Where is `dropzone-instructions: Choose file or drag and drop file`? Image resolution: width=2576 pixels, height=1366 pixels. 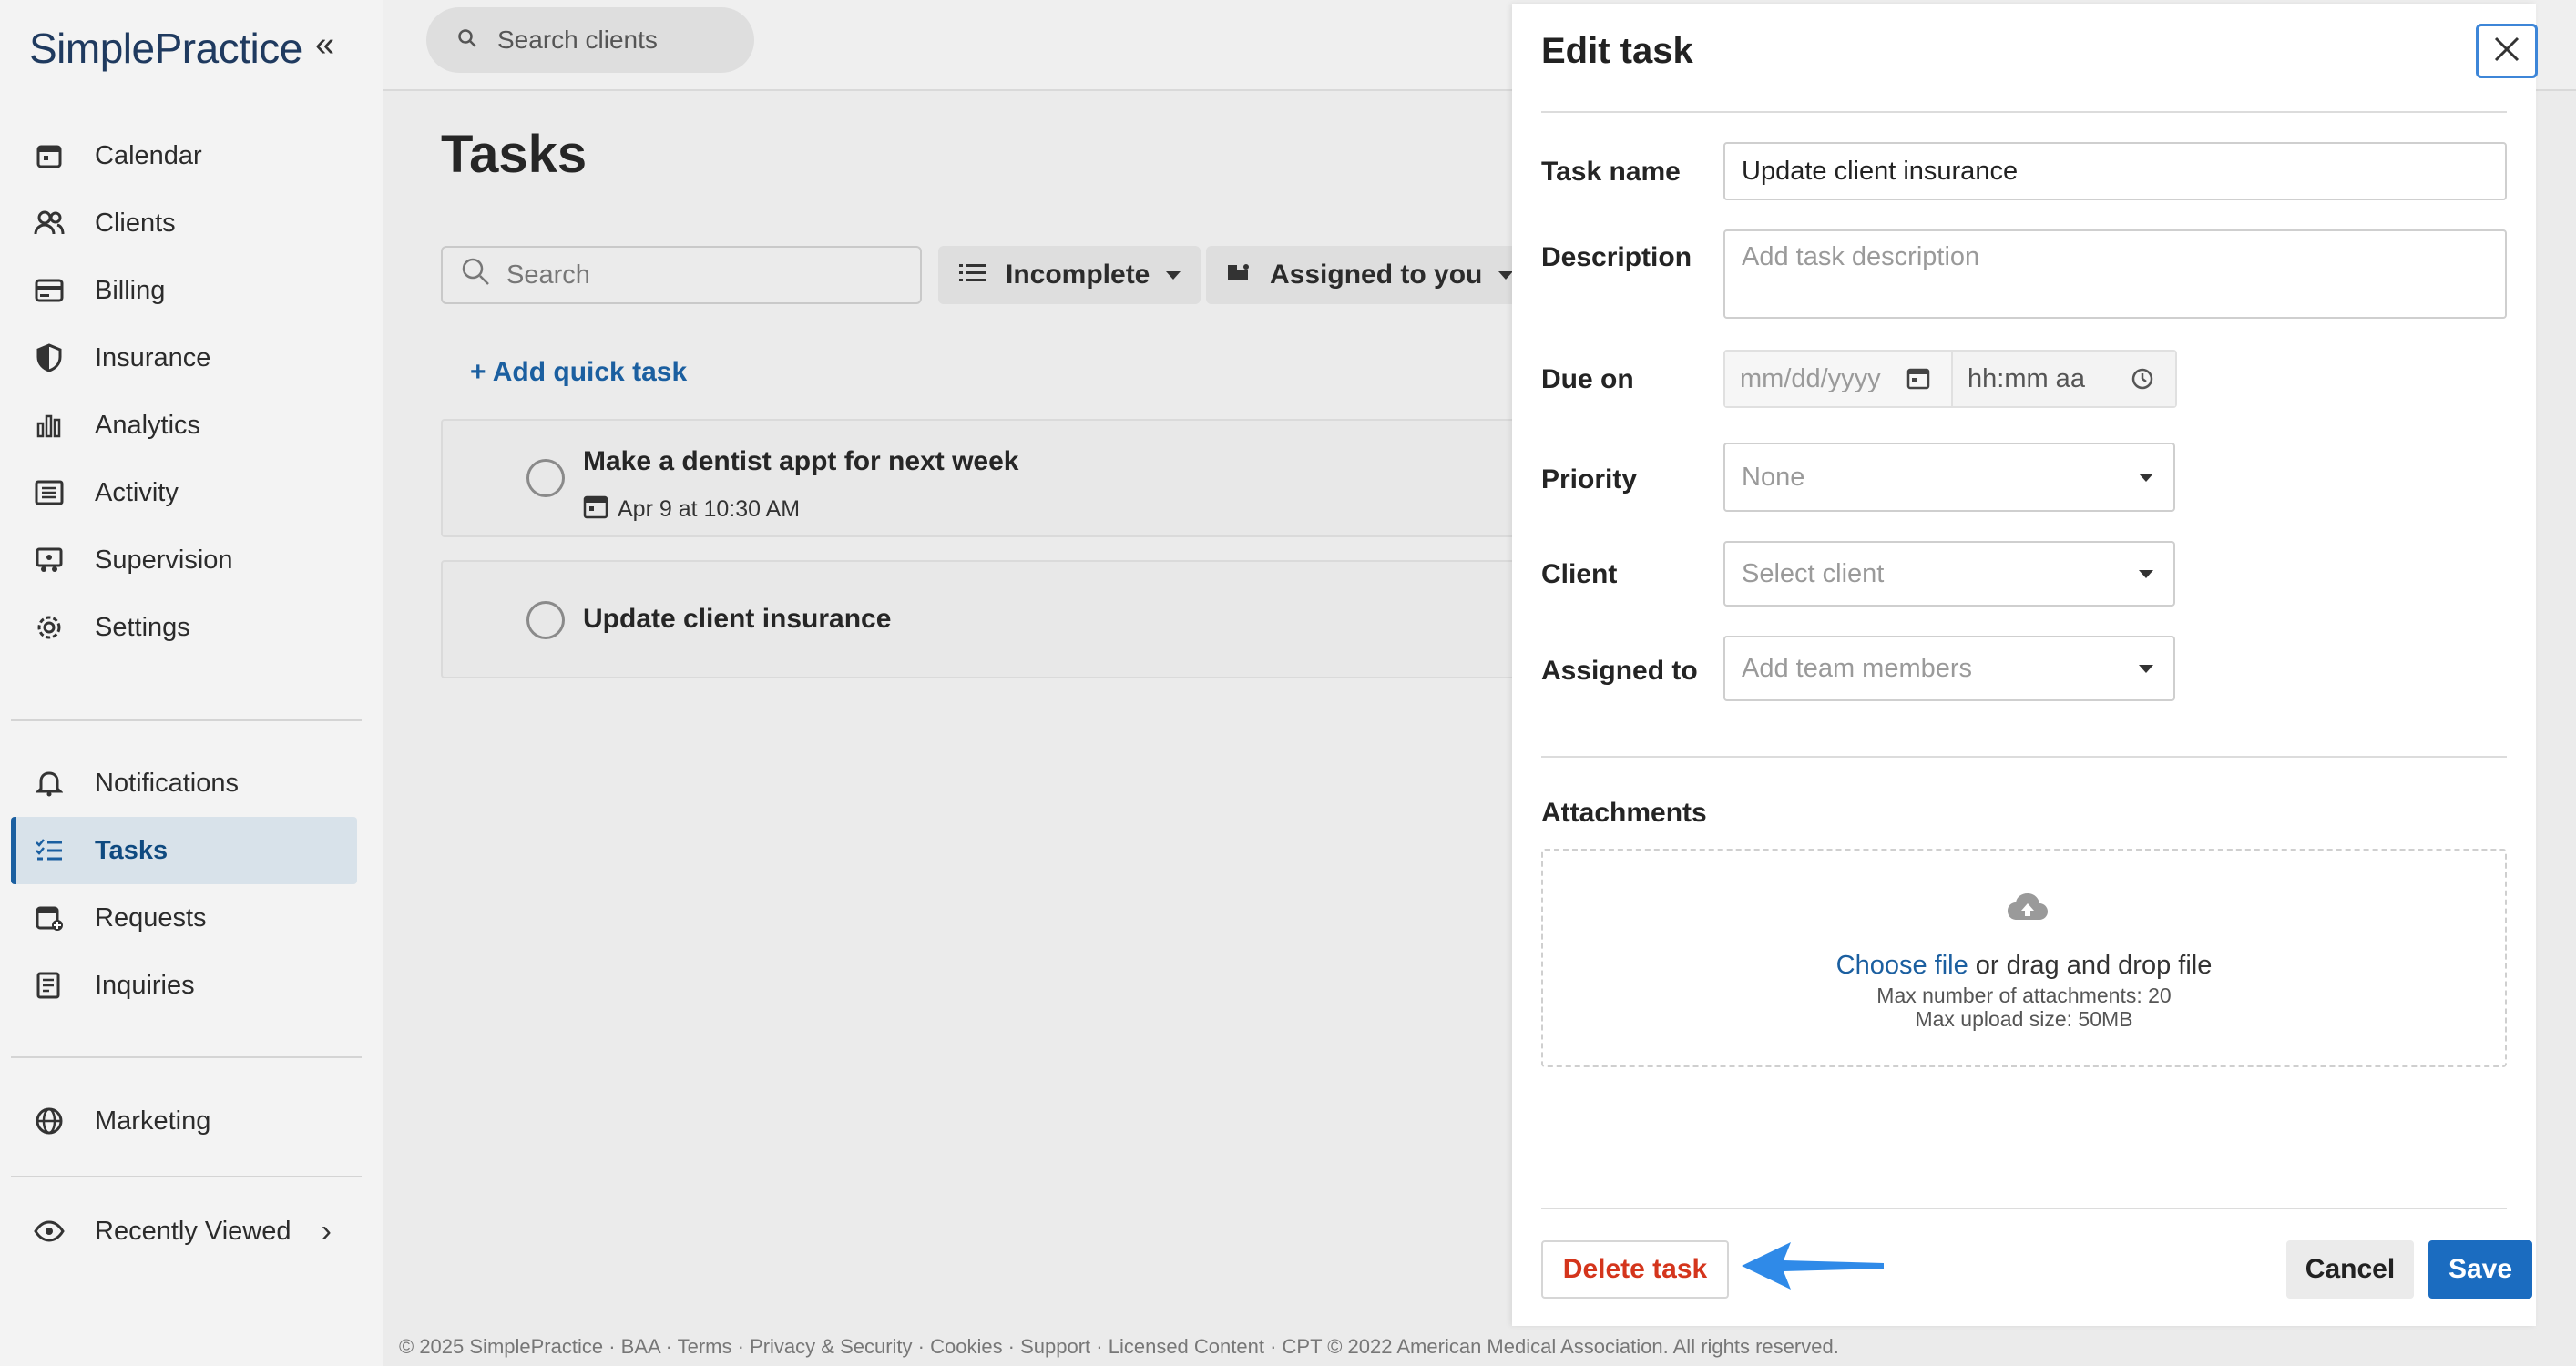 dropzone-instructions: Choose file or drag and drop file is located at coordinates (2024, 966).